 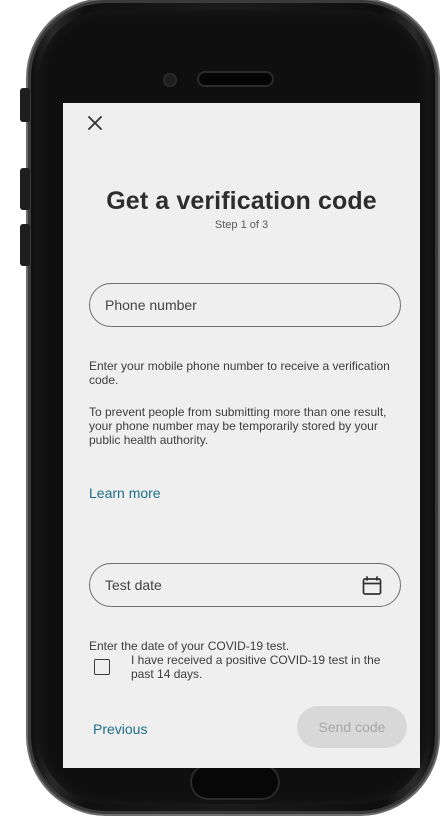 What do you see at coordinates (151, 305) in the screenshot?
I see `phone-number-label: Phone number` at bounding box center [151, 305].